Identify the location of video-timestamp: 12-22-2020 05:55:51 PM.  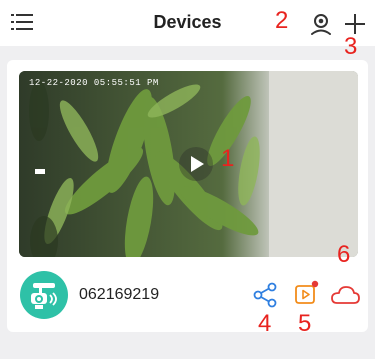
(94, 83).